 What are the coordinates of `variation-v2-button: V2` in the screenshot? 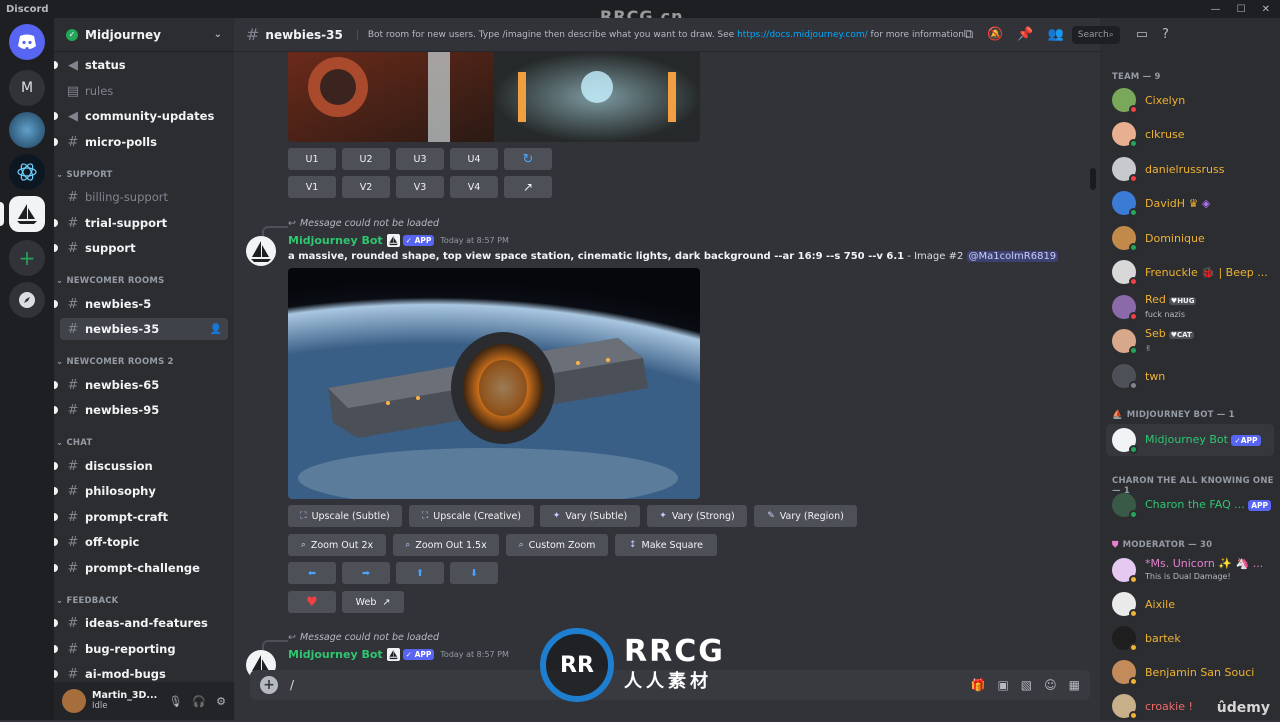 It's located at (366, 187).